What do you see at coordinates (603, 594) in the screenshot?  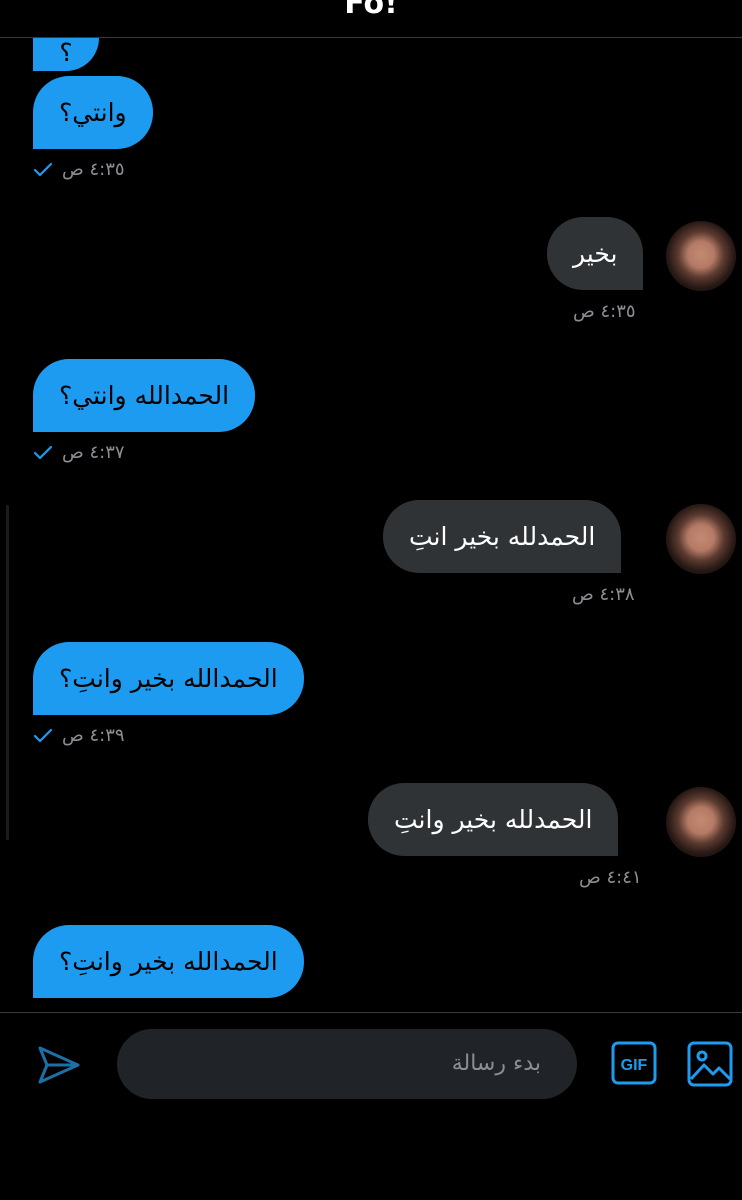 I see `message-timestamp: ٤:٣٨ ص` at bounding box center [603, 594].